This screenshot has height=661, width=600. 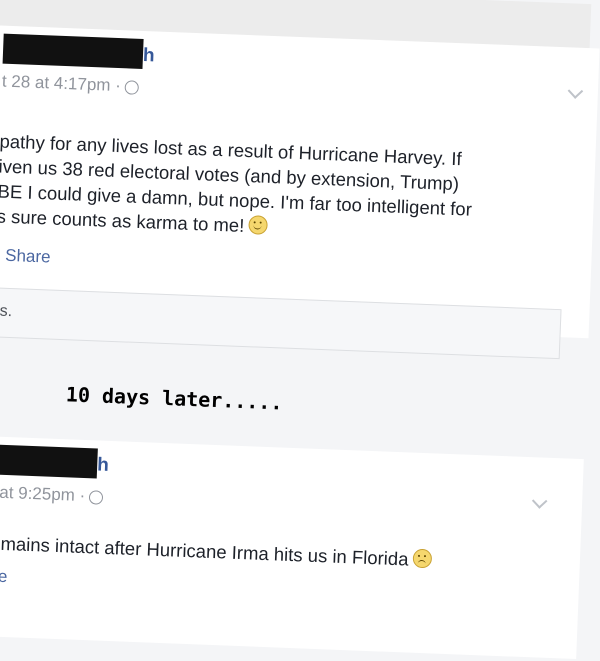 I want to click on timestamp-text: t 28 at 4:17pm ·, so click(x=62, y=84).